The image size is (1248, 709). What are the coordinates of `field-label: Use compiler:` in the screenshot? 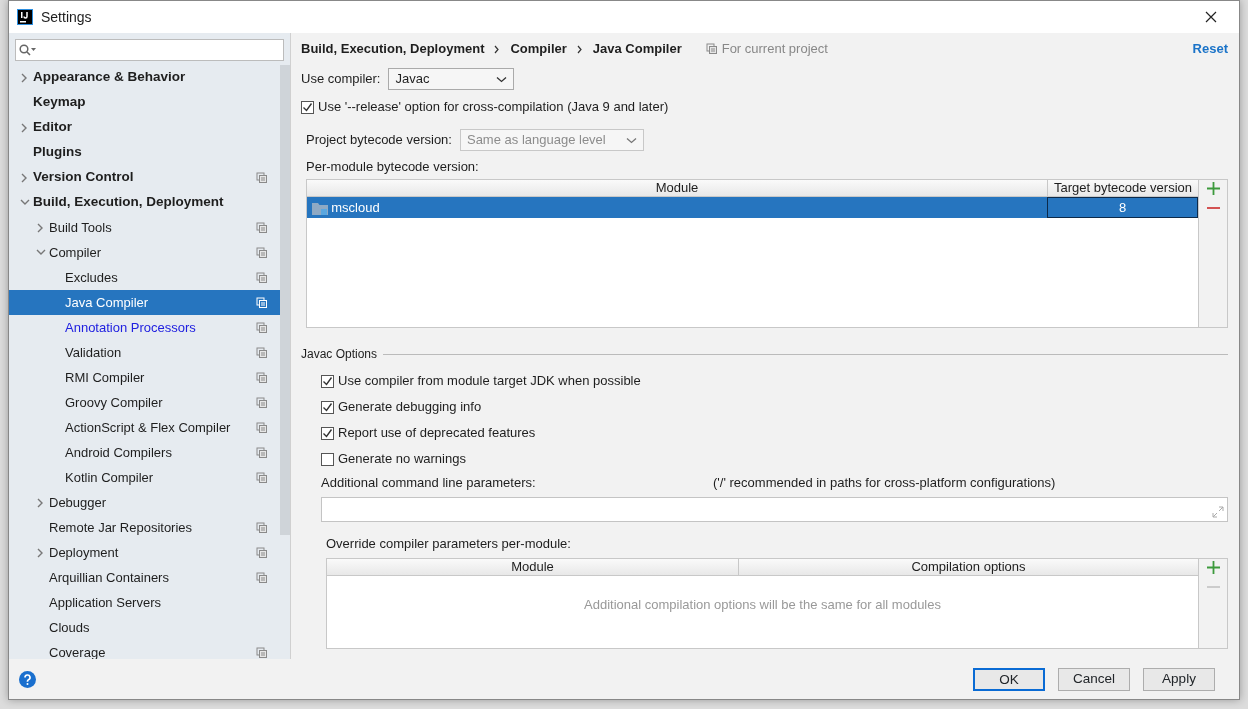 It's located at (341, 79).